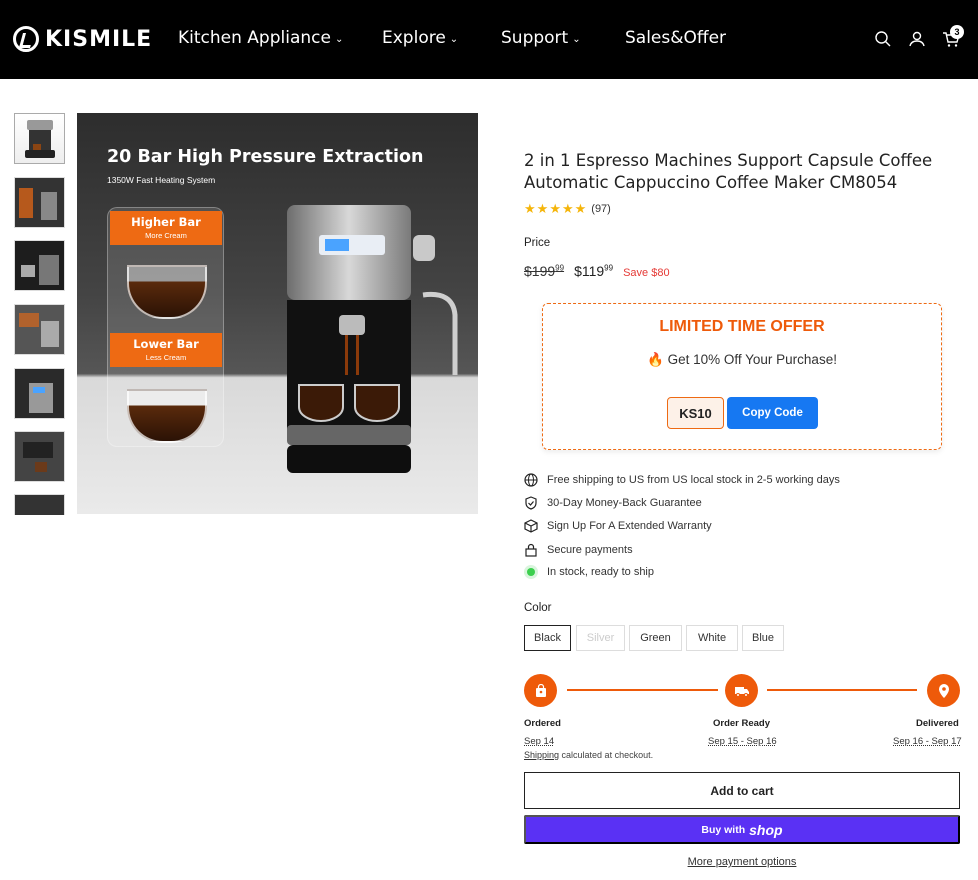  I want to click on coupon-code: KS10, so click(695, 413).